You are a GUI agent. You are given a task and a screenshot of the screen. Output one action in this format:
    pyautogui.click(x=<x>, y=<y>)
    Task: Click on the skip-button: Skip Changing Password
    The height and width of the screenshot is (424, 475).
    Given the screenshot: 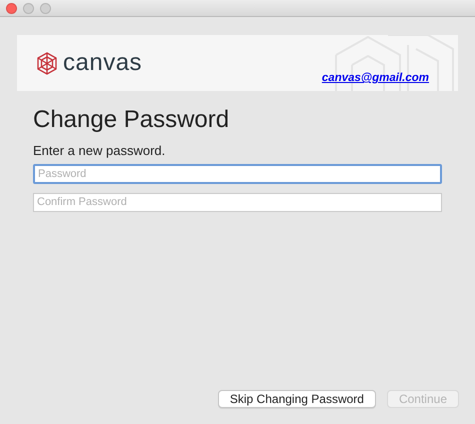 What is the action you would take?
    pyautogui.click(x=297, y=399)
    